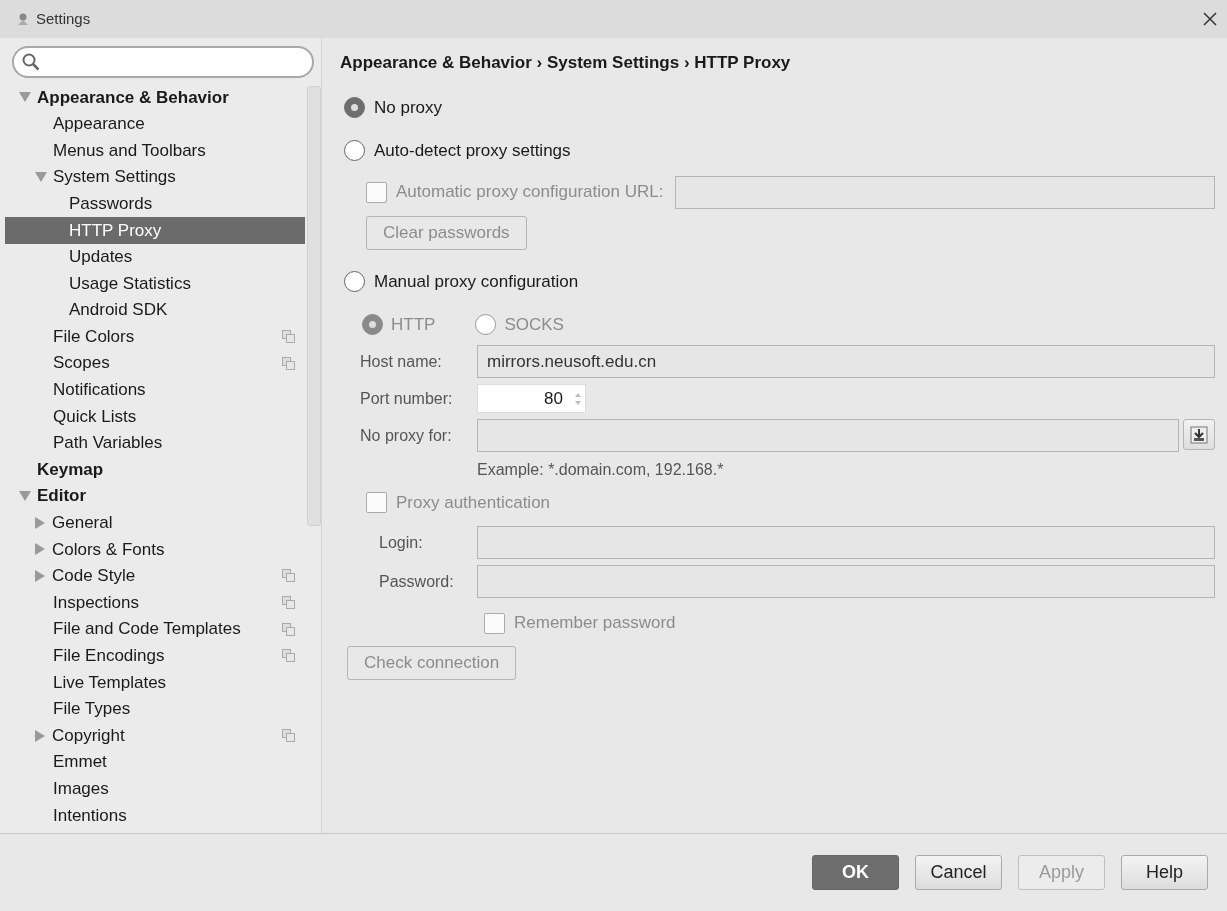 The width and height of the screenshot is (1227, 911). Describe the element at coordinates (155, 735) in the screenshot. I see `tree-item: Copyright` at that location.